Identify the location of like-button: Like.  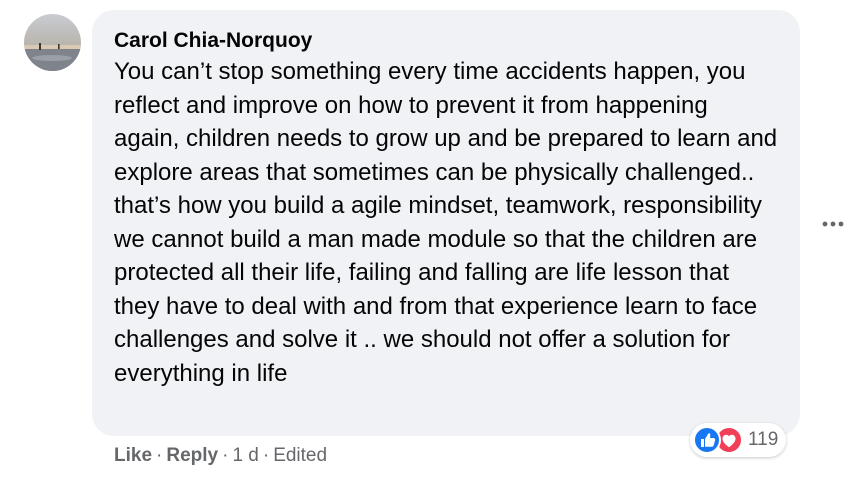
(133, 455).